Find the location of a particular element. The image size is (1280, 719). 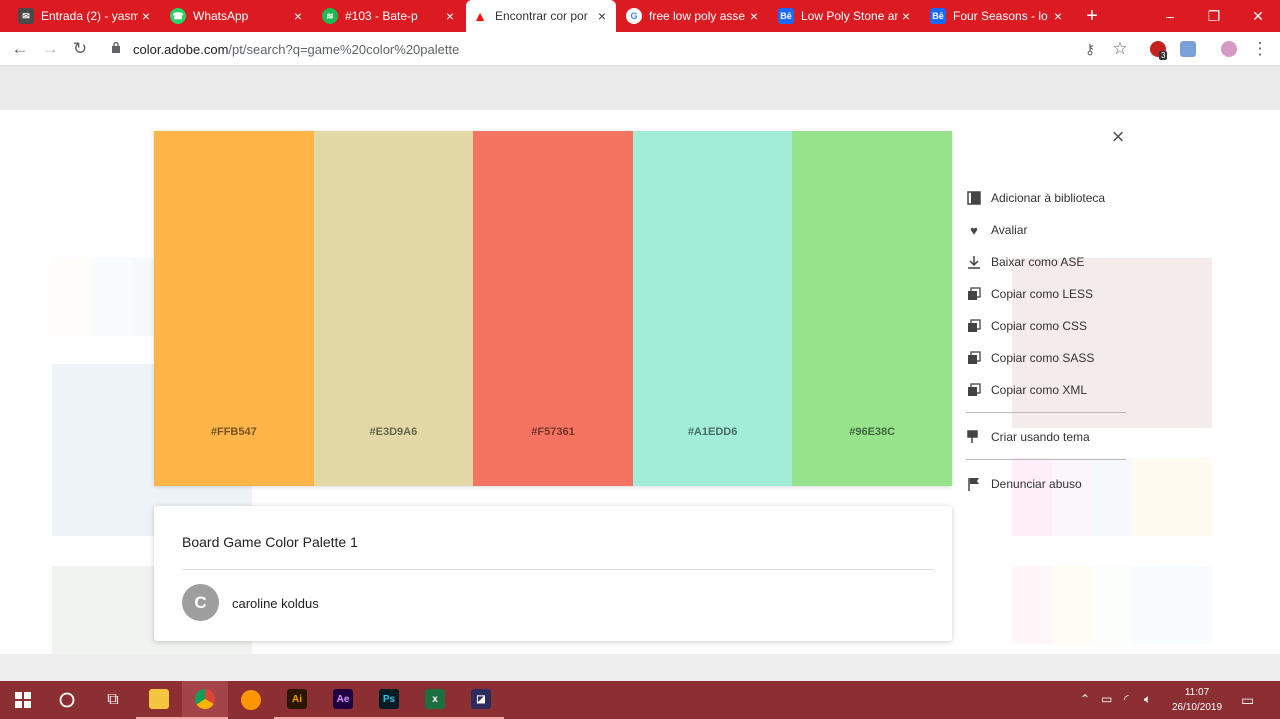

new-tab-button: + is located at coordinates (1092, 16).